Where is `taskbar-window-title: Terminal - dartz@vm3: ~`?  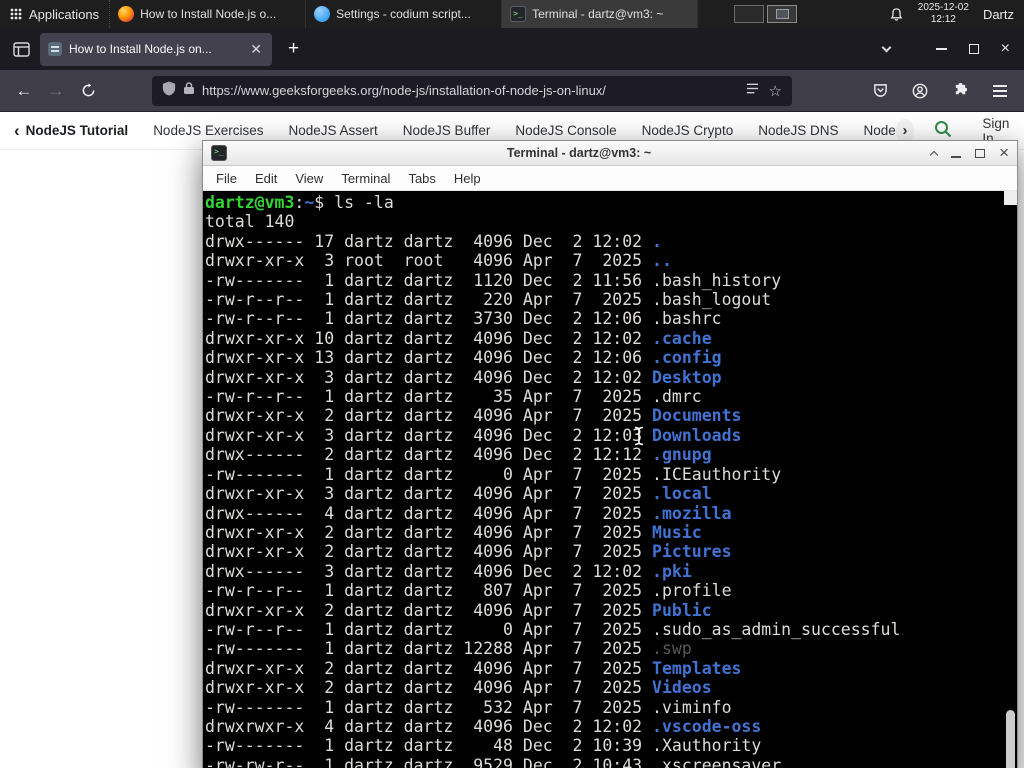
taskbar-window-title: Terminal - dartz@vm3: ~ is located at coordinates (598, 14).